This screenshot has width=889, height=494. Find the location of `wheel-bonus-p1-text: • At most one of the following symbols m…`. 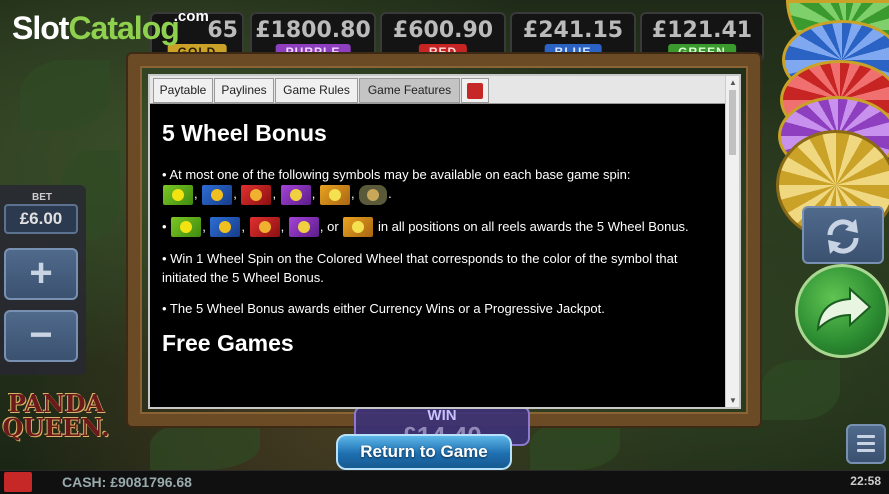

wheel-bonus-p1-text: • At most one of the following symbols m… is located at coordinates (396, 174).